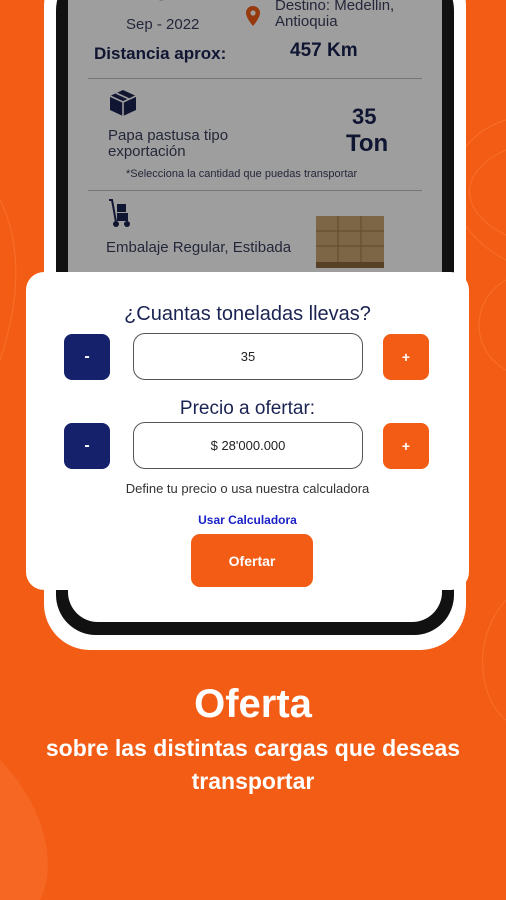 Image resolution: width=506 pixels, height=900 pixels. I want to click on price-increment-button: +, so click(406, 446).